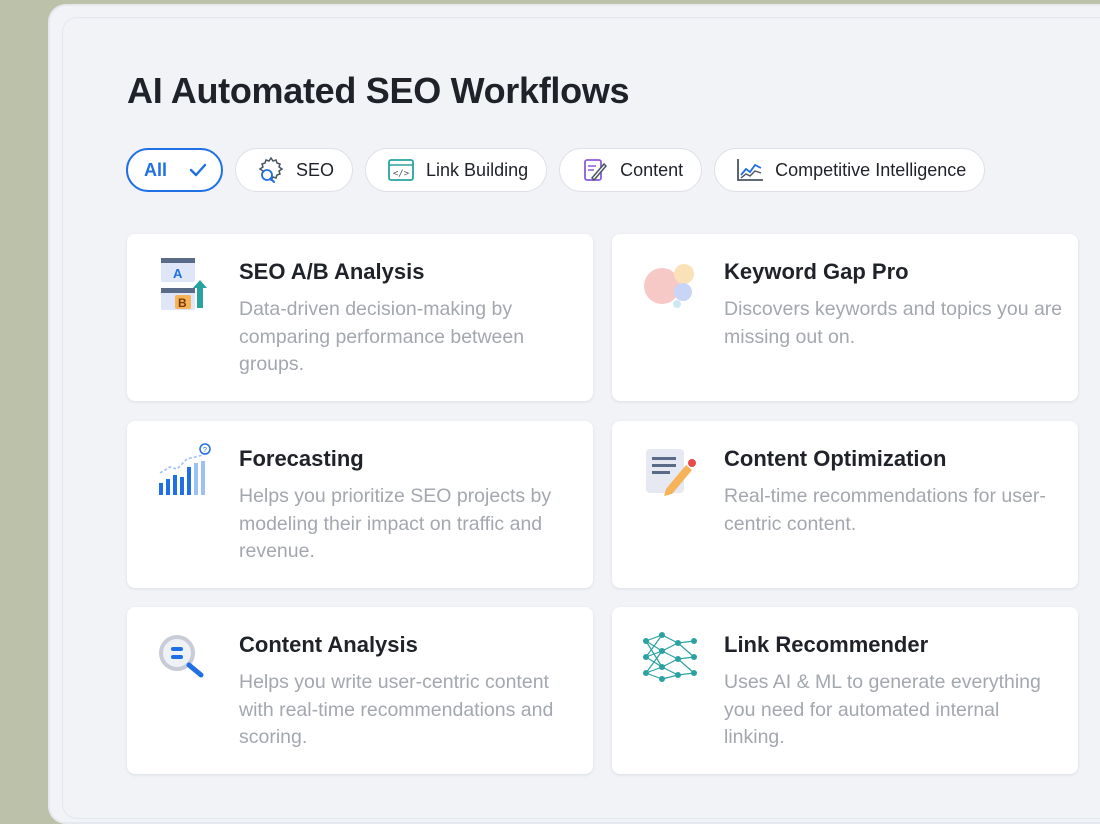 The image size is (1100, 824). What do you see at coordinates (816, 271) in the screenshot?
I see `card-title: Keyword Gap Pro` at bounding box center [816, 271].